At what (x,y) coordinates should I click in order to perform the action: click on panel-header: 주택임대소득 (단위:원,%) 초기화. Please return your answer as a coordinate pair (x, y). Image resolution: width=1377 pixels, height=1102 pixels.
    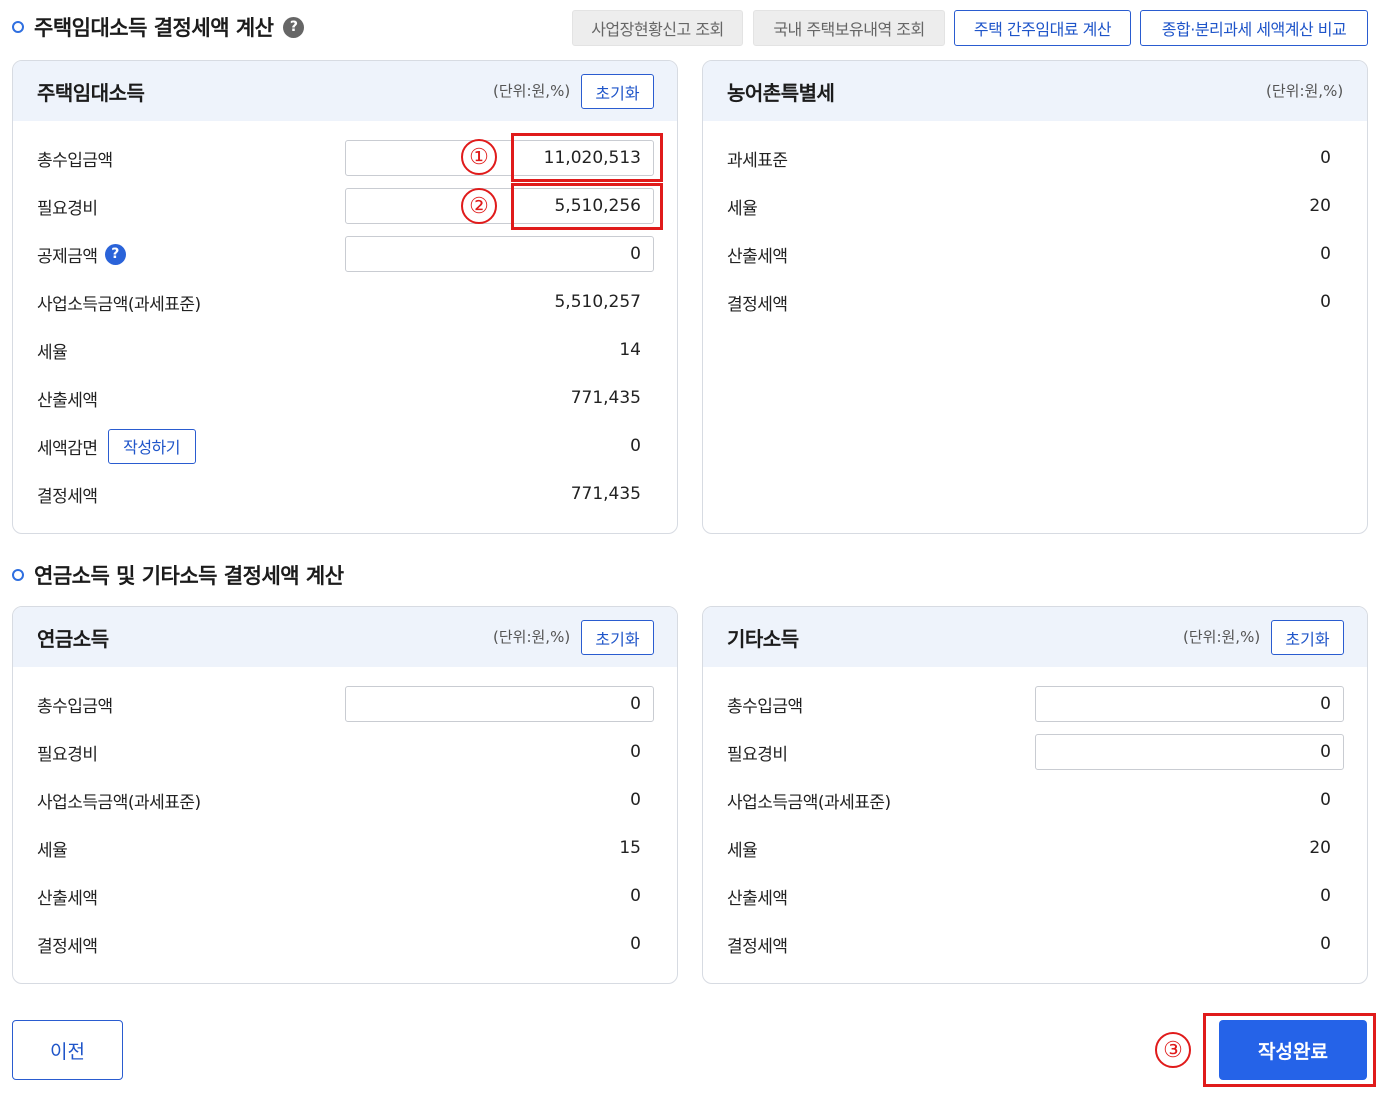
    Looking at the image, I should click on (345, 91).